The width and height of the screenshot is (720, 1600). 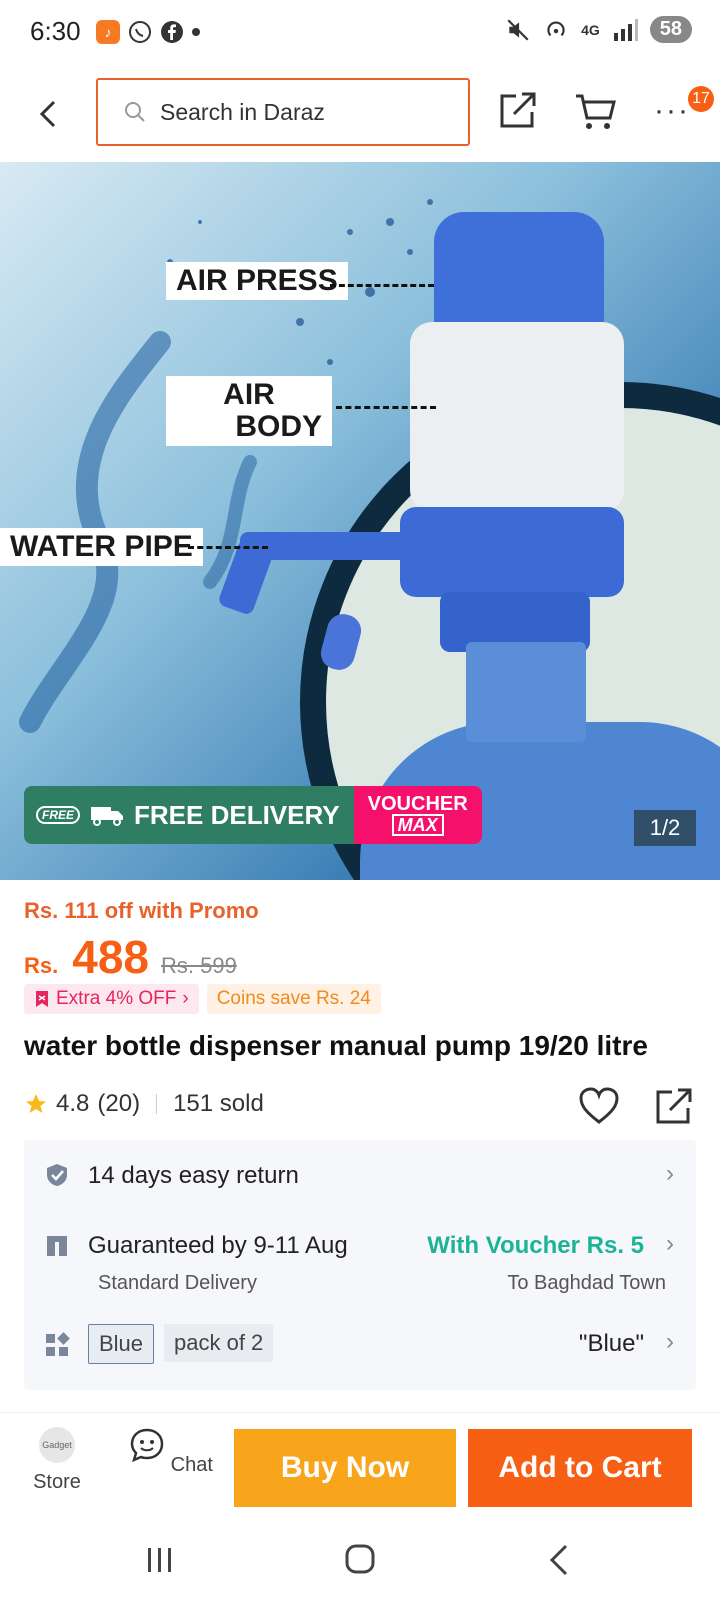 I want to click on notification-icons: ♪, so click(x=148, y=32).